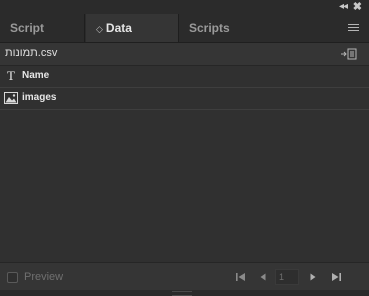 Image resolution: width=369 pixels, height=296 pixels. What do you see at coordinates (132, 39) in the screenshot?
I see `tab-data-merge: ◇Data Merge` at bounding box center [132, 39].